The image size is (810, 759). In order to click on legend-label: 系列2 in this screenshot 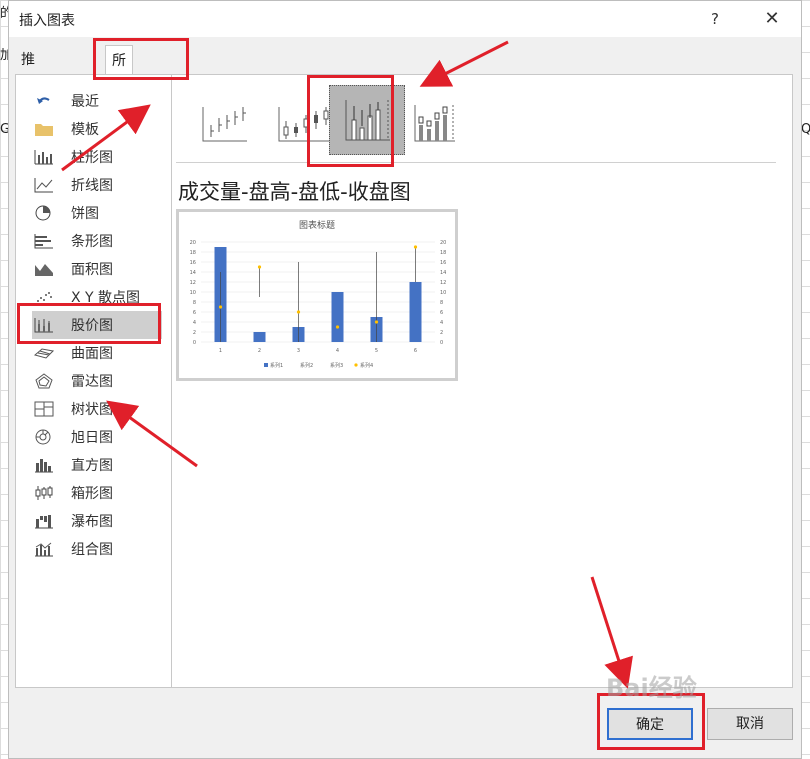, I will do `click(306, 365)`.